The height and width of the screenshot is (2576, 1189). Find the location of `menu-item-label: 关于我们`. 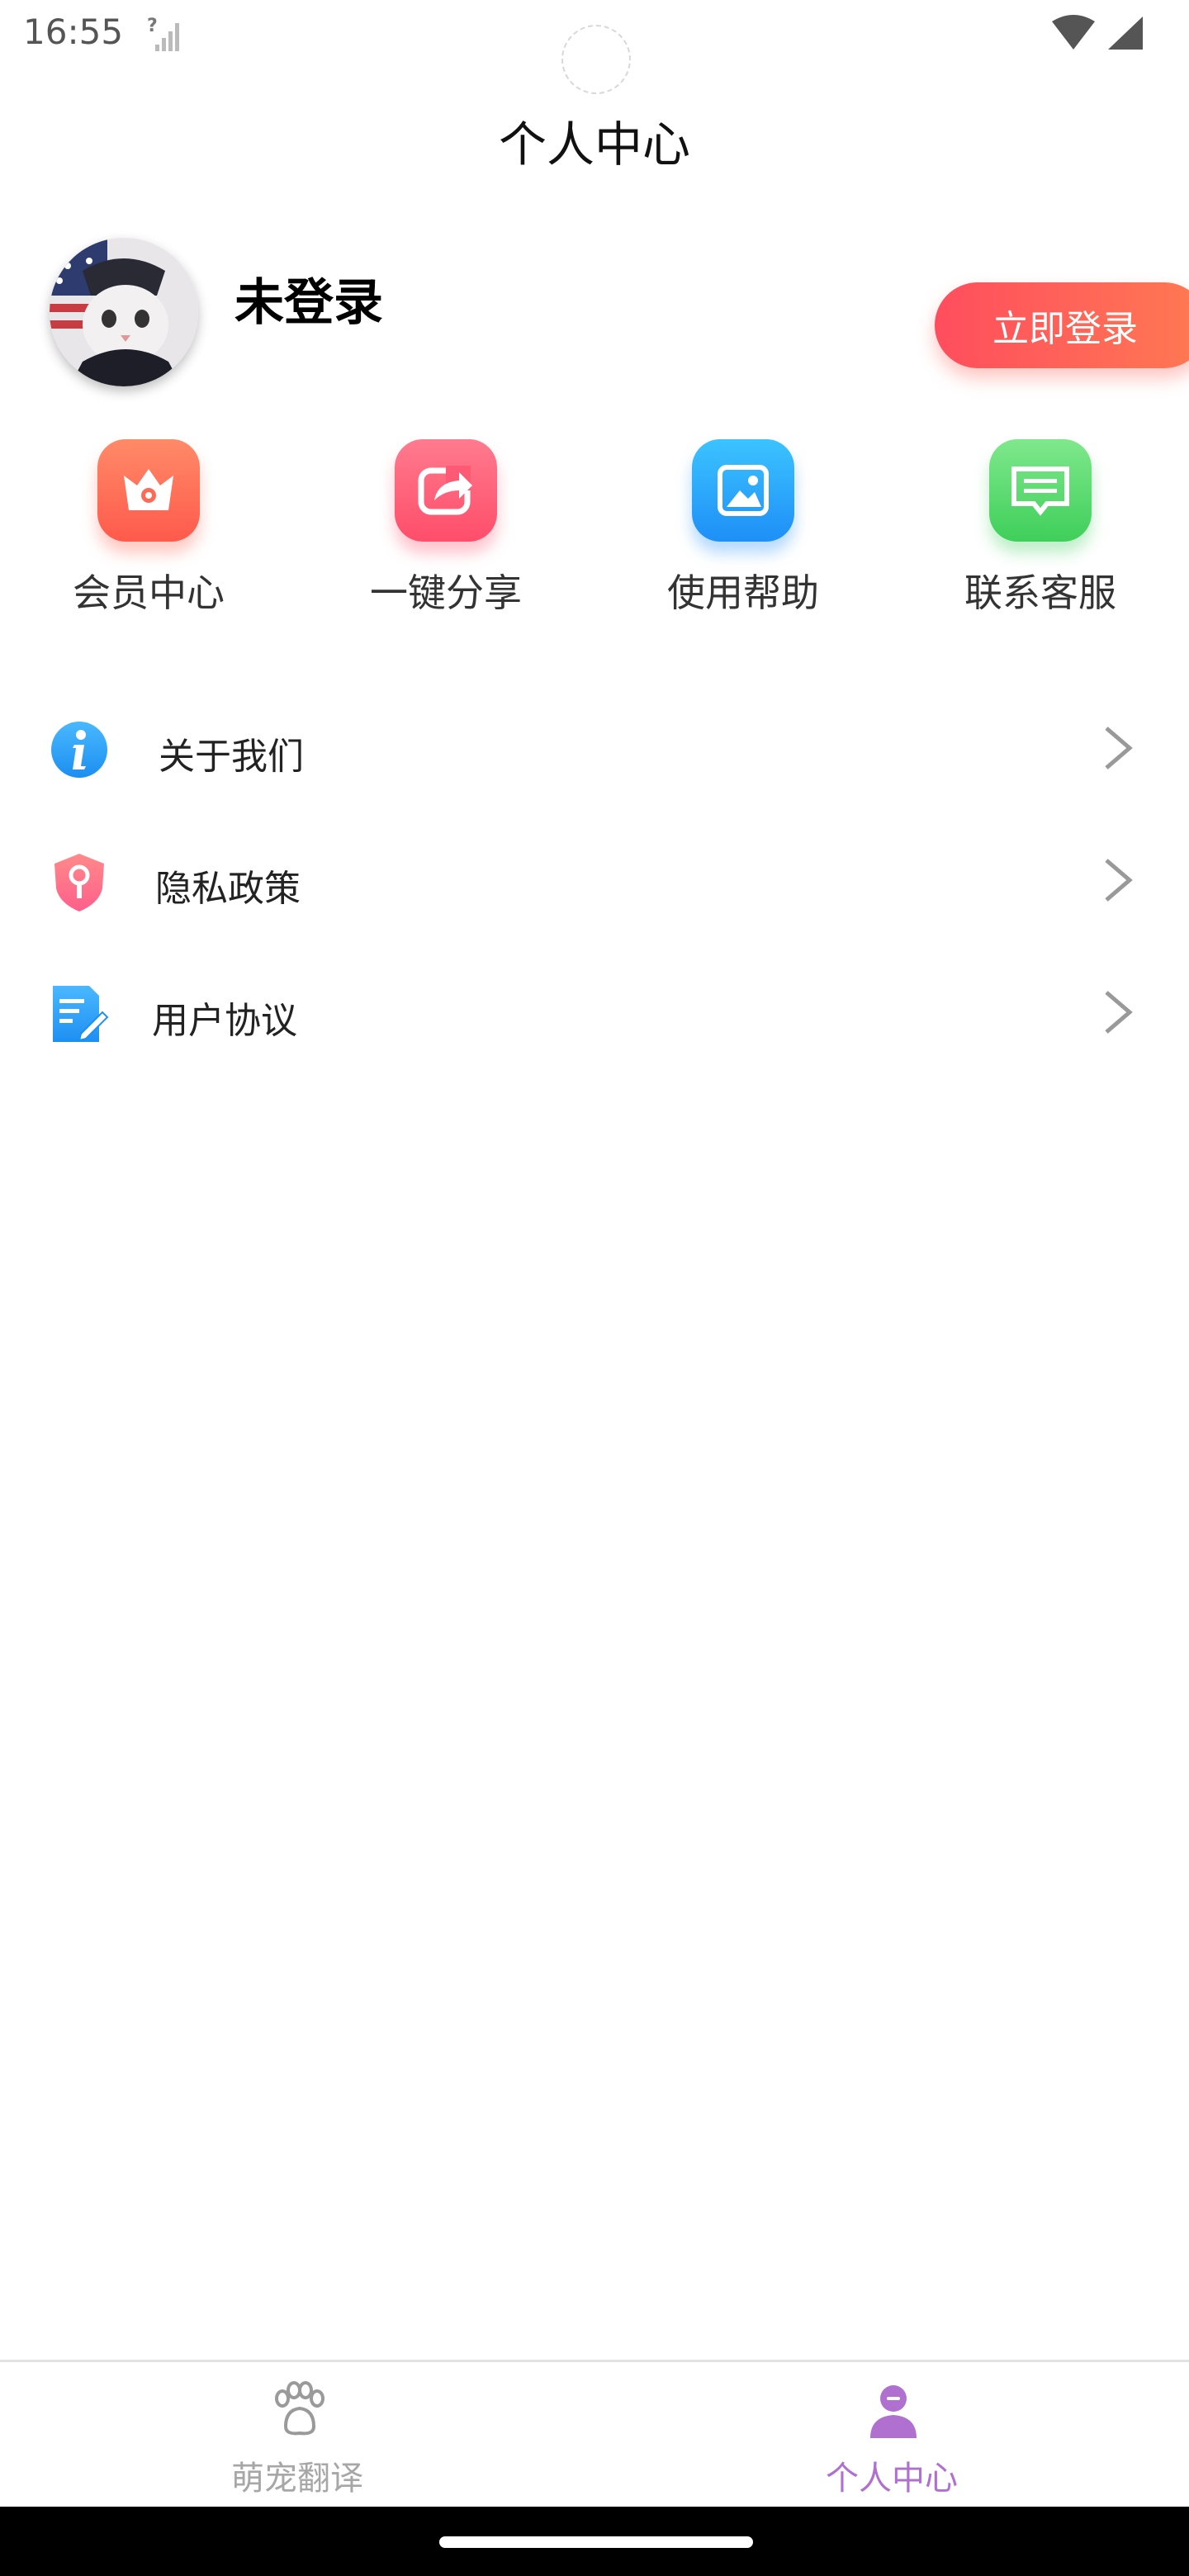

menu-item-label: 关于我们 is located at coordinates (231, 757).